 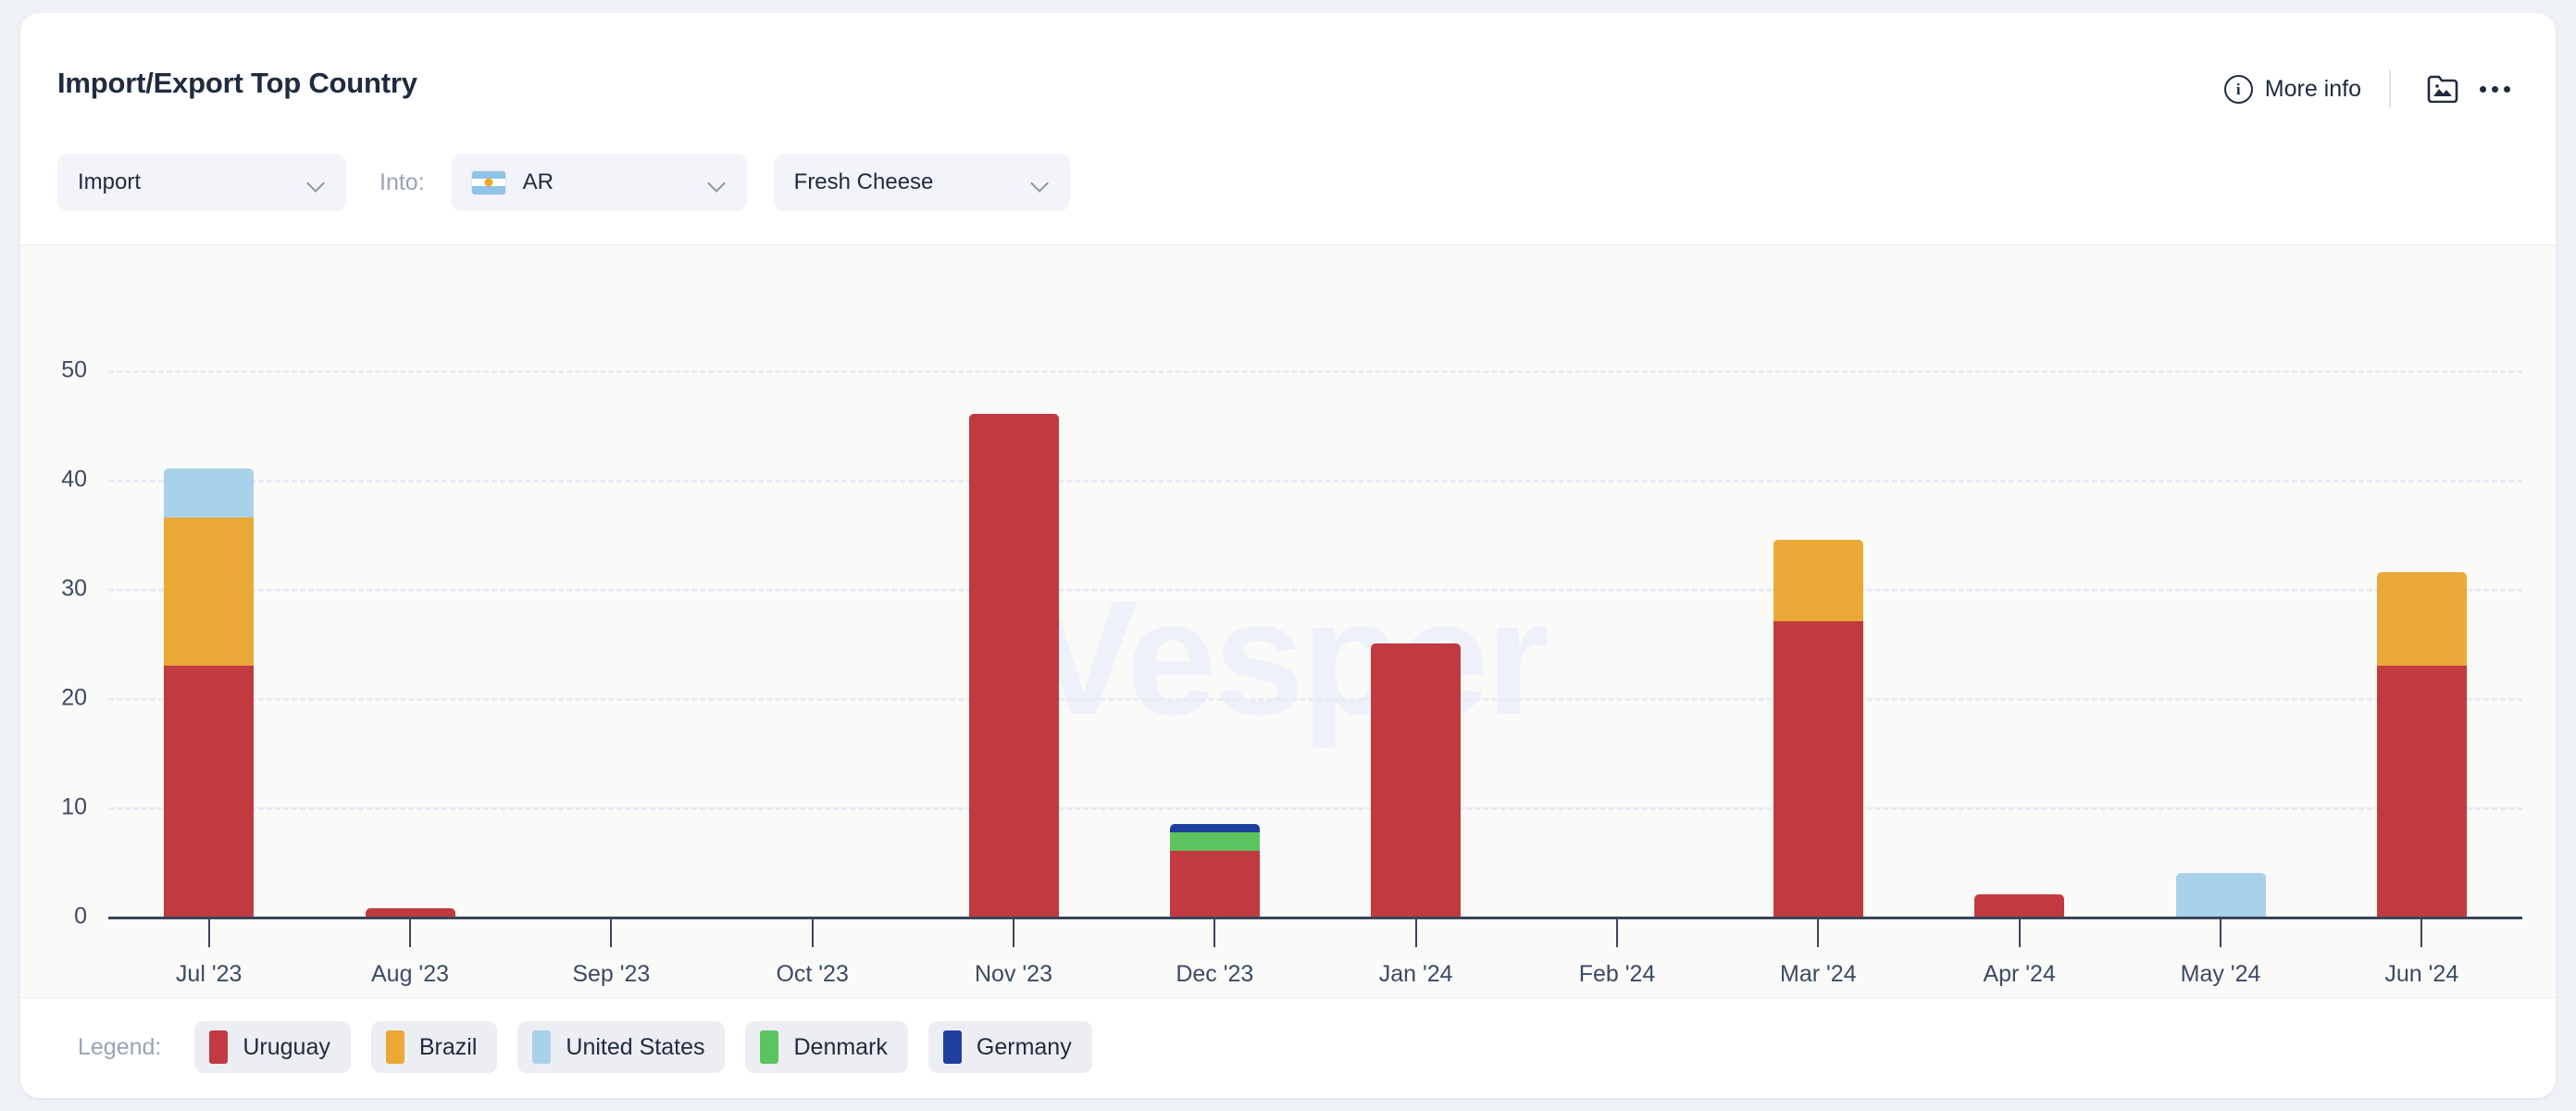 What do you see at coordinates (2390, 88) in the screenshot?
I see `header-divider` at bounding box center [2390, 88].